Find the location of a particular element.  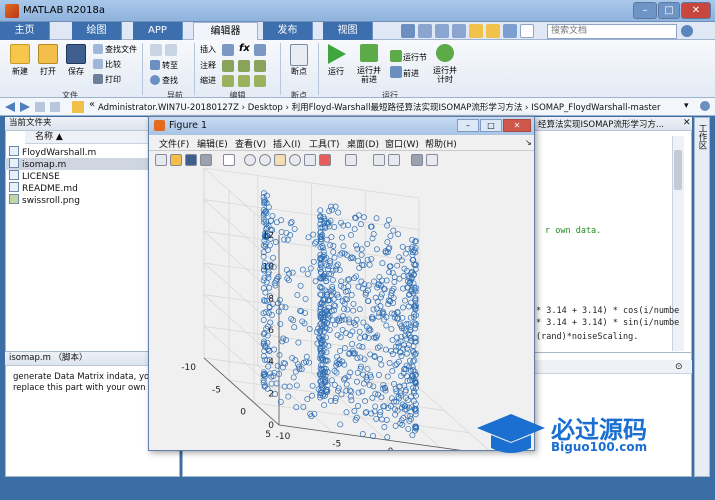

tab-plots: 绘图 is located at coordinates (97, 31).